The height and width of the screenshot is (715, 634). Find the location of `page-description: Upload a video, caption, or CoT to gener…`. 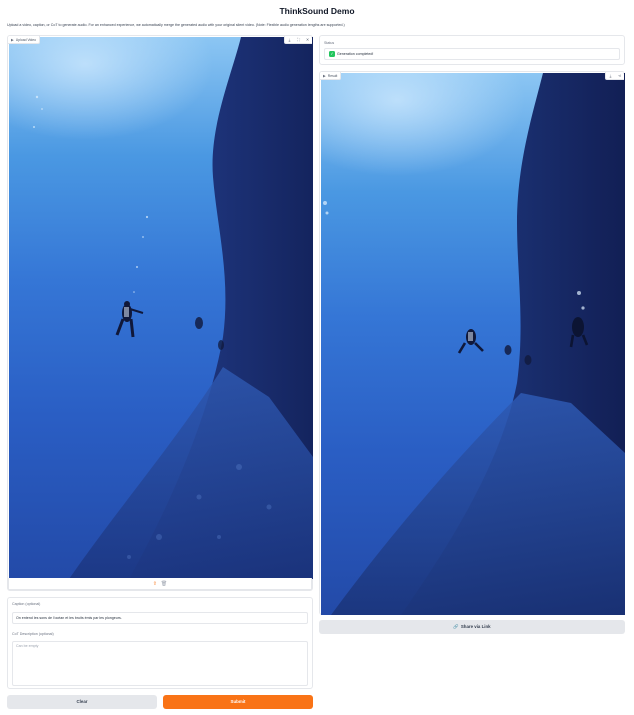

page-description: Upload a video, caption, or CoT to gener… is located at coordinates (176, 25).